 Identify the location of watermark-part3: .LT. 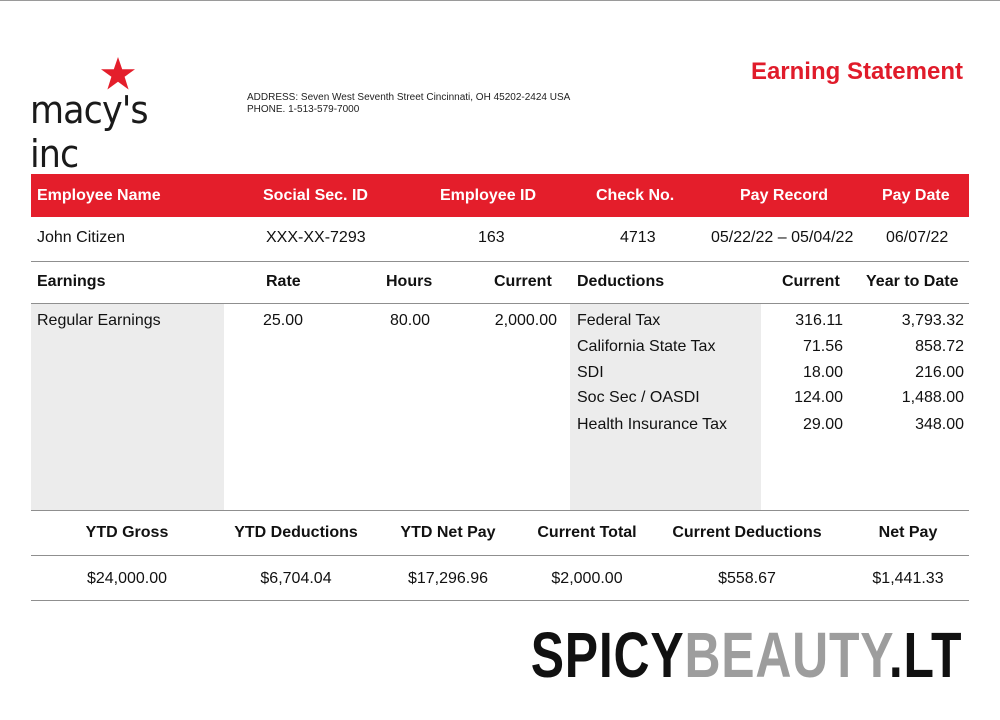
(925, 655).